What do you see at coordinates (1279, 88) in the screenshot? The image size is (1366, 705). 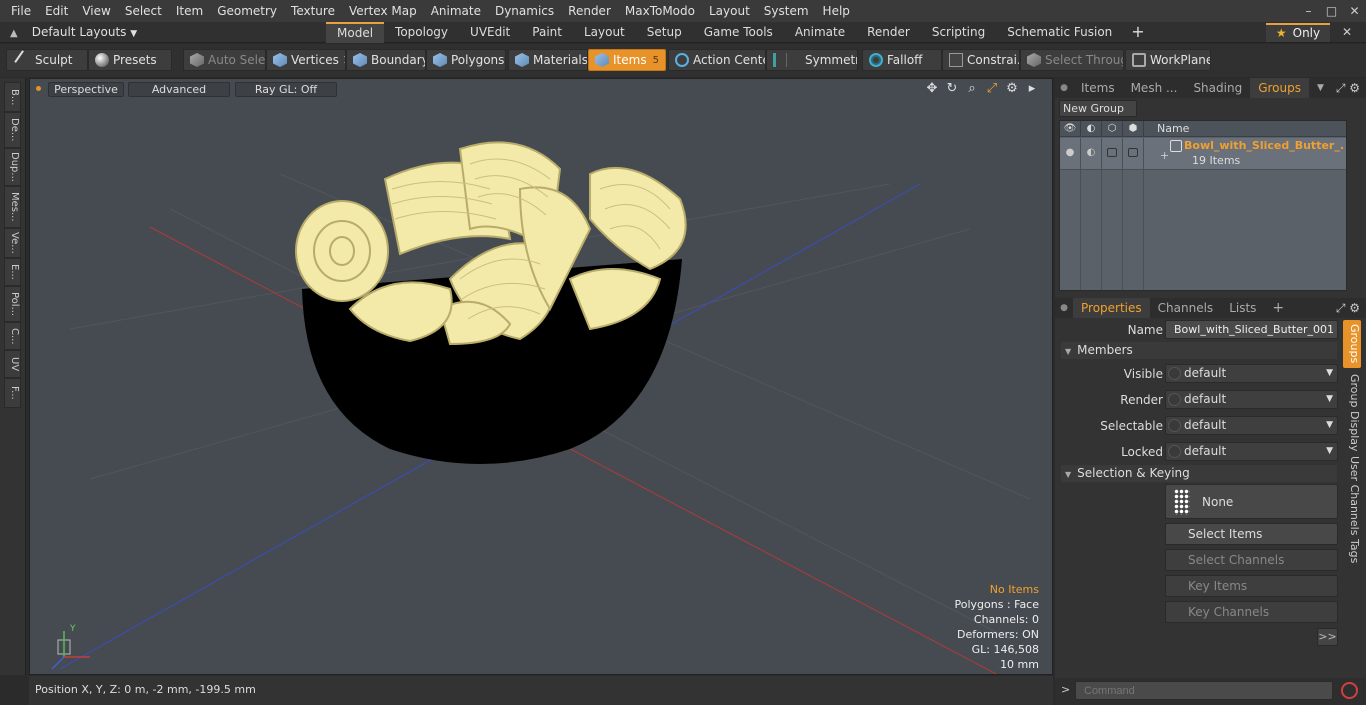 I see `tab-groups: Groups` at bounding box center [1279, 88].